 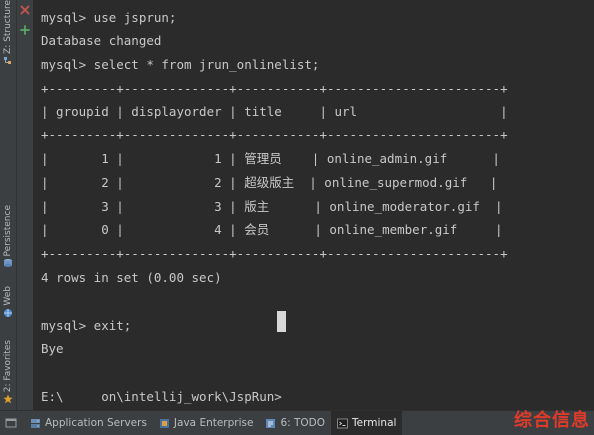 I want to click on tab-terminal-label: Terminal, so click(x=374, y=423).